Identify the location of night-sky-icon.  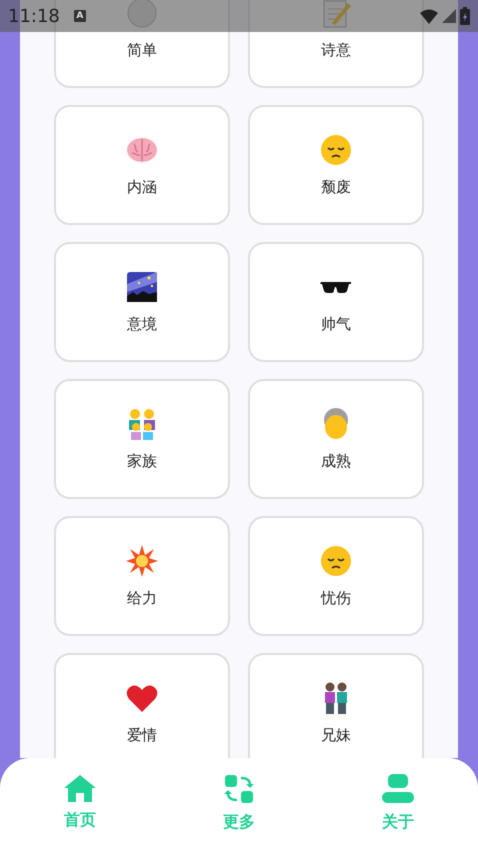
(142, 287).